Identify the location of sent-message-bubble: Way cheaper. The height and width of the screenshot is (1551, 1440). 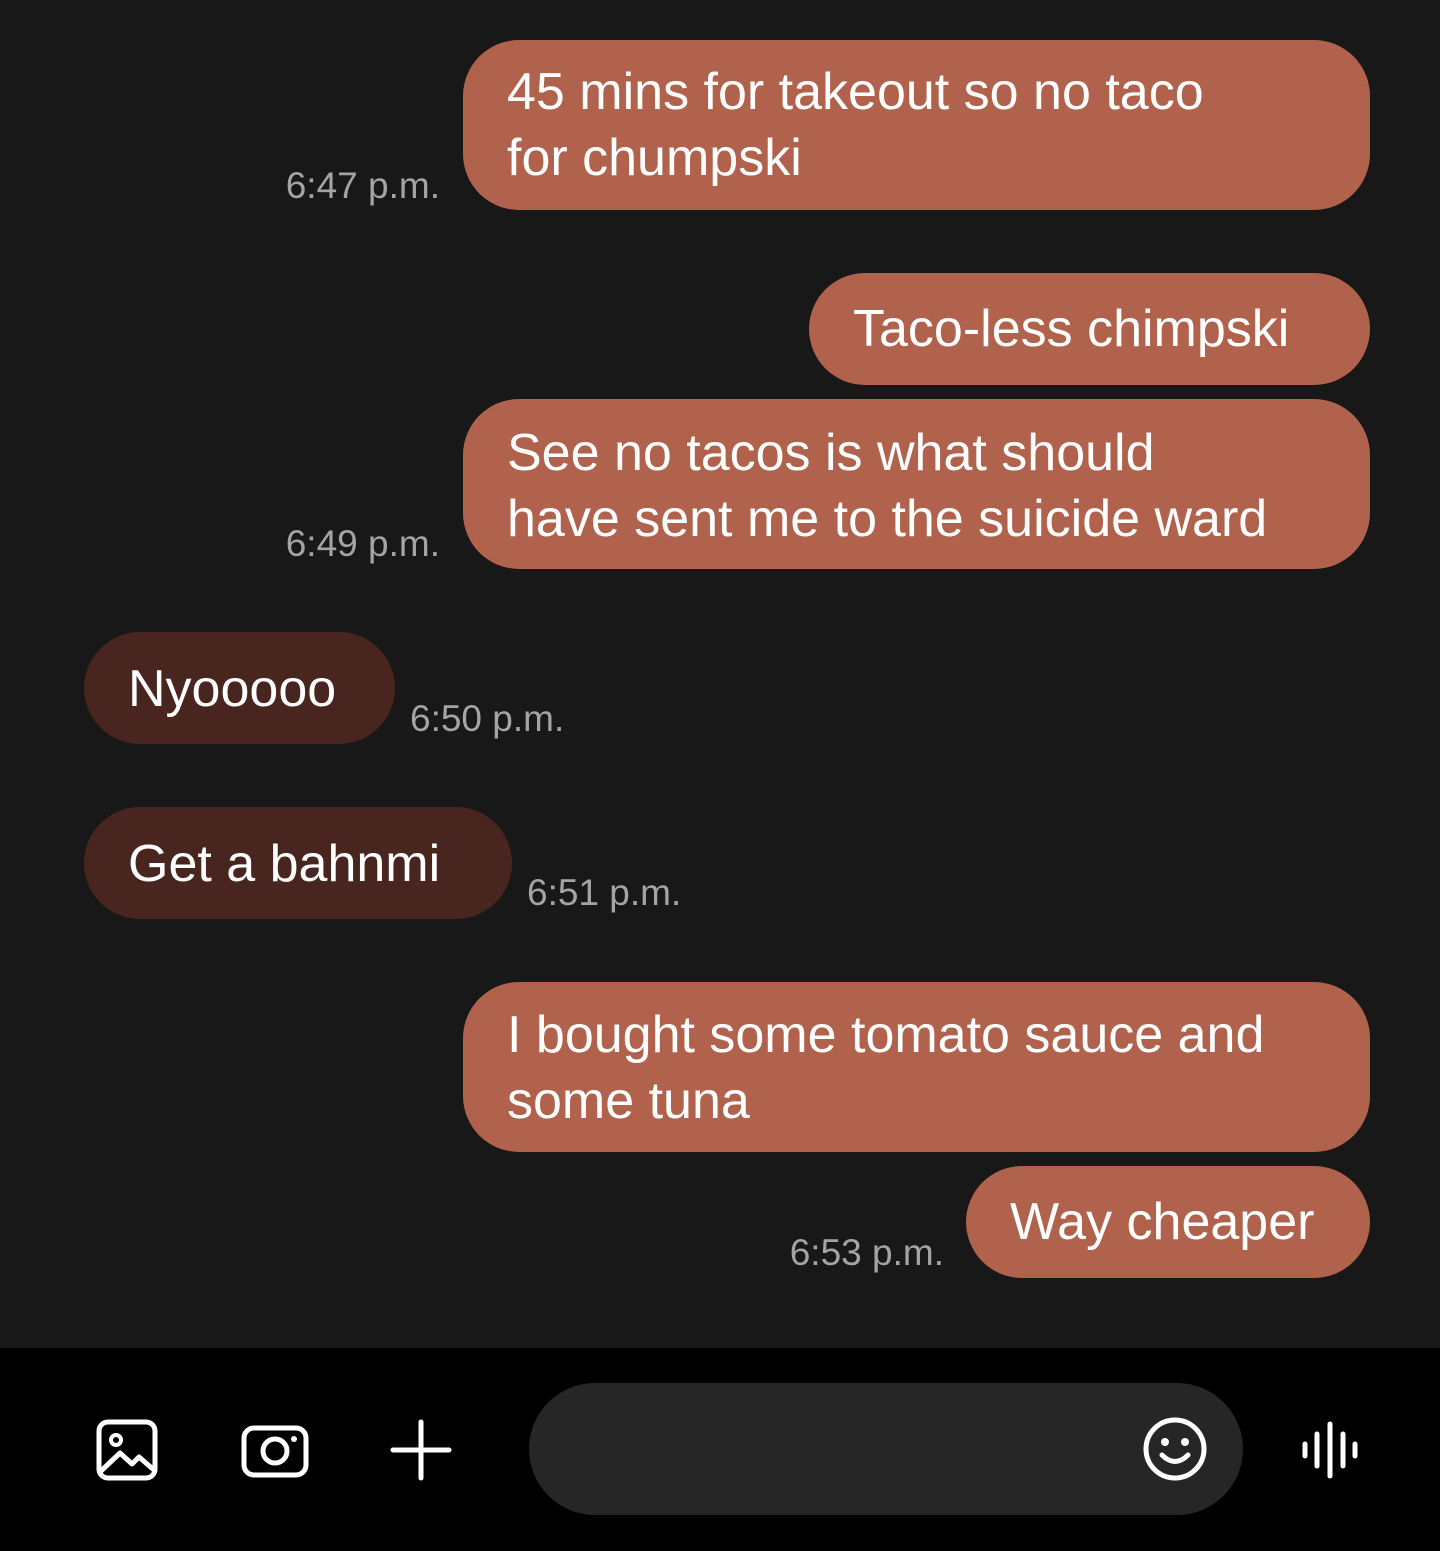
(1168, 1222).